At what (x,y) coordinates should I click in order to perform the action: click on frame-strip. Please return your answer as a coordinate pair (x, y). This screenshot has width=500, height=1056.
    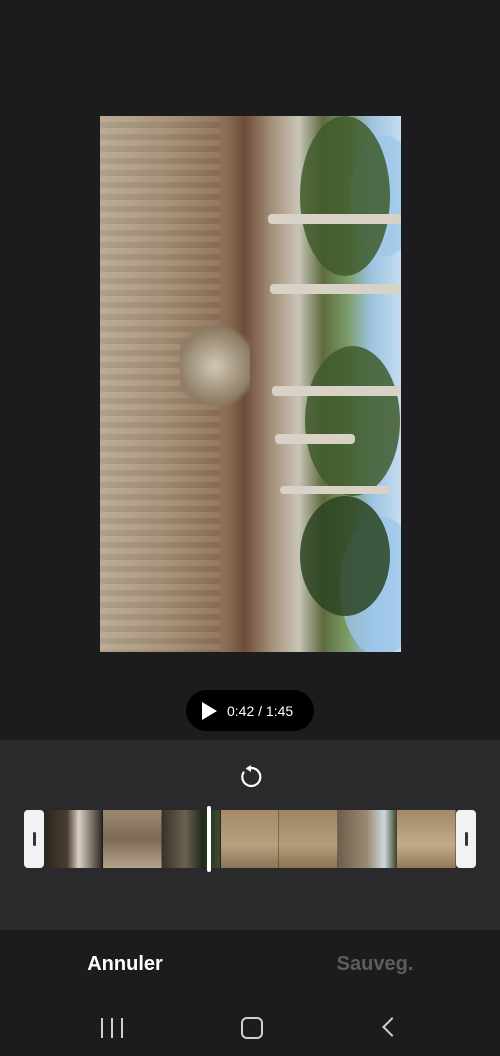
    Looking at the image, I should click on (250, 839).